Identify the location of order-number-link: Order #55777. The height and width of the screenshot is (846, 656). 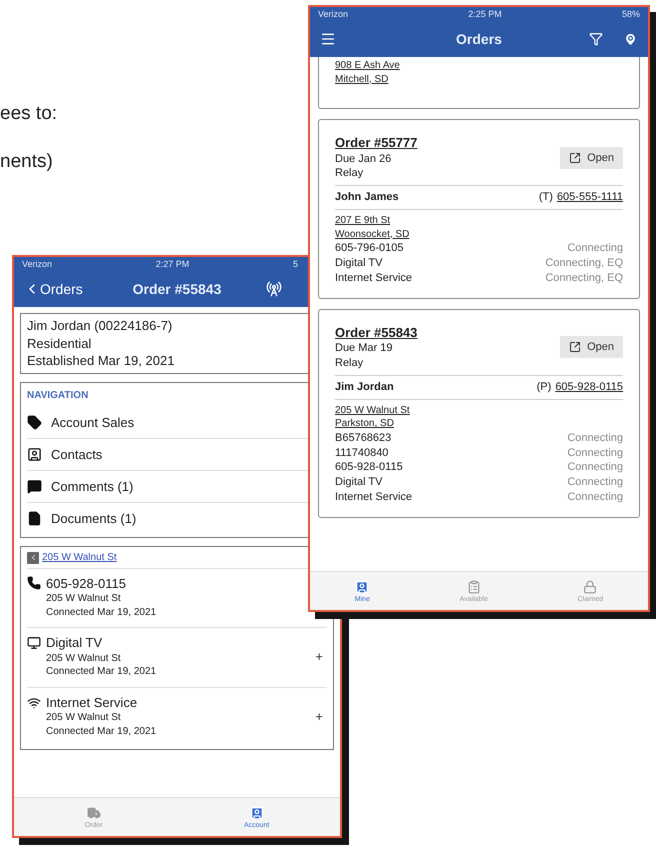
(376, 143).